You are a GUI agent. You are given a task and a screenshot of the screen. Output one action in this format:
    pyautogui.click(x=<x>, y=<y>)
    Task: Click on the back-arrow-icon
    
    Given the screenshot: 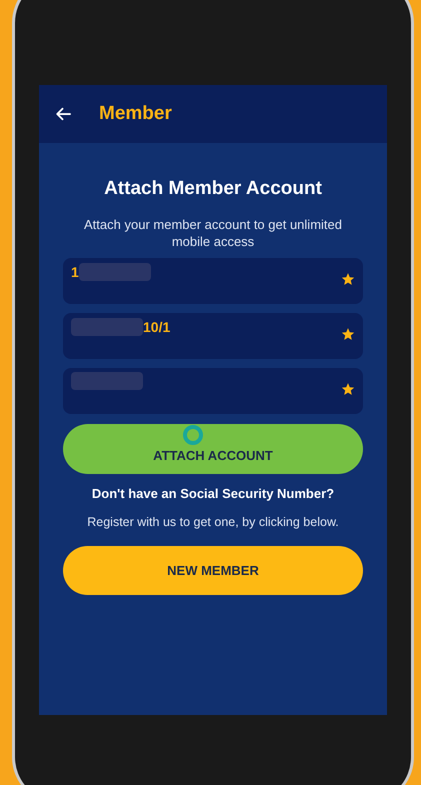 What is the action you would take?
    pyautogui.click(x=64, y=114)
    